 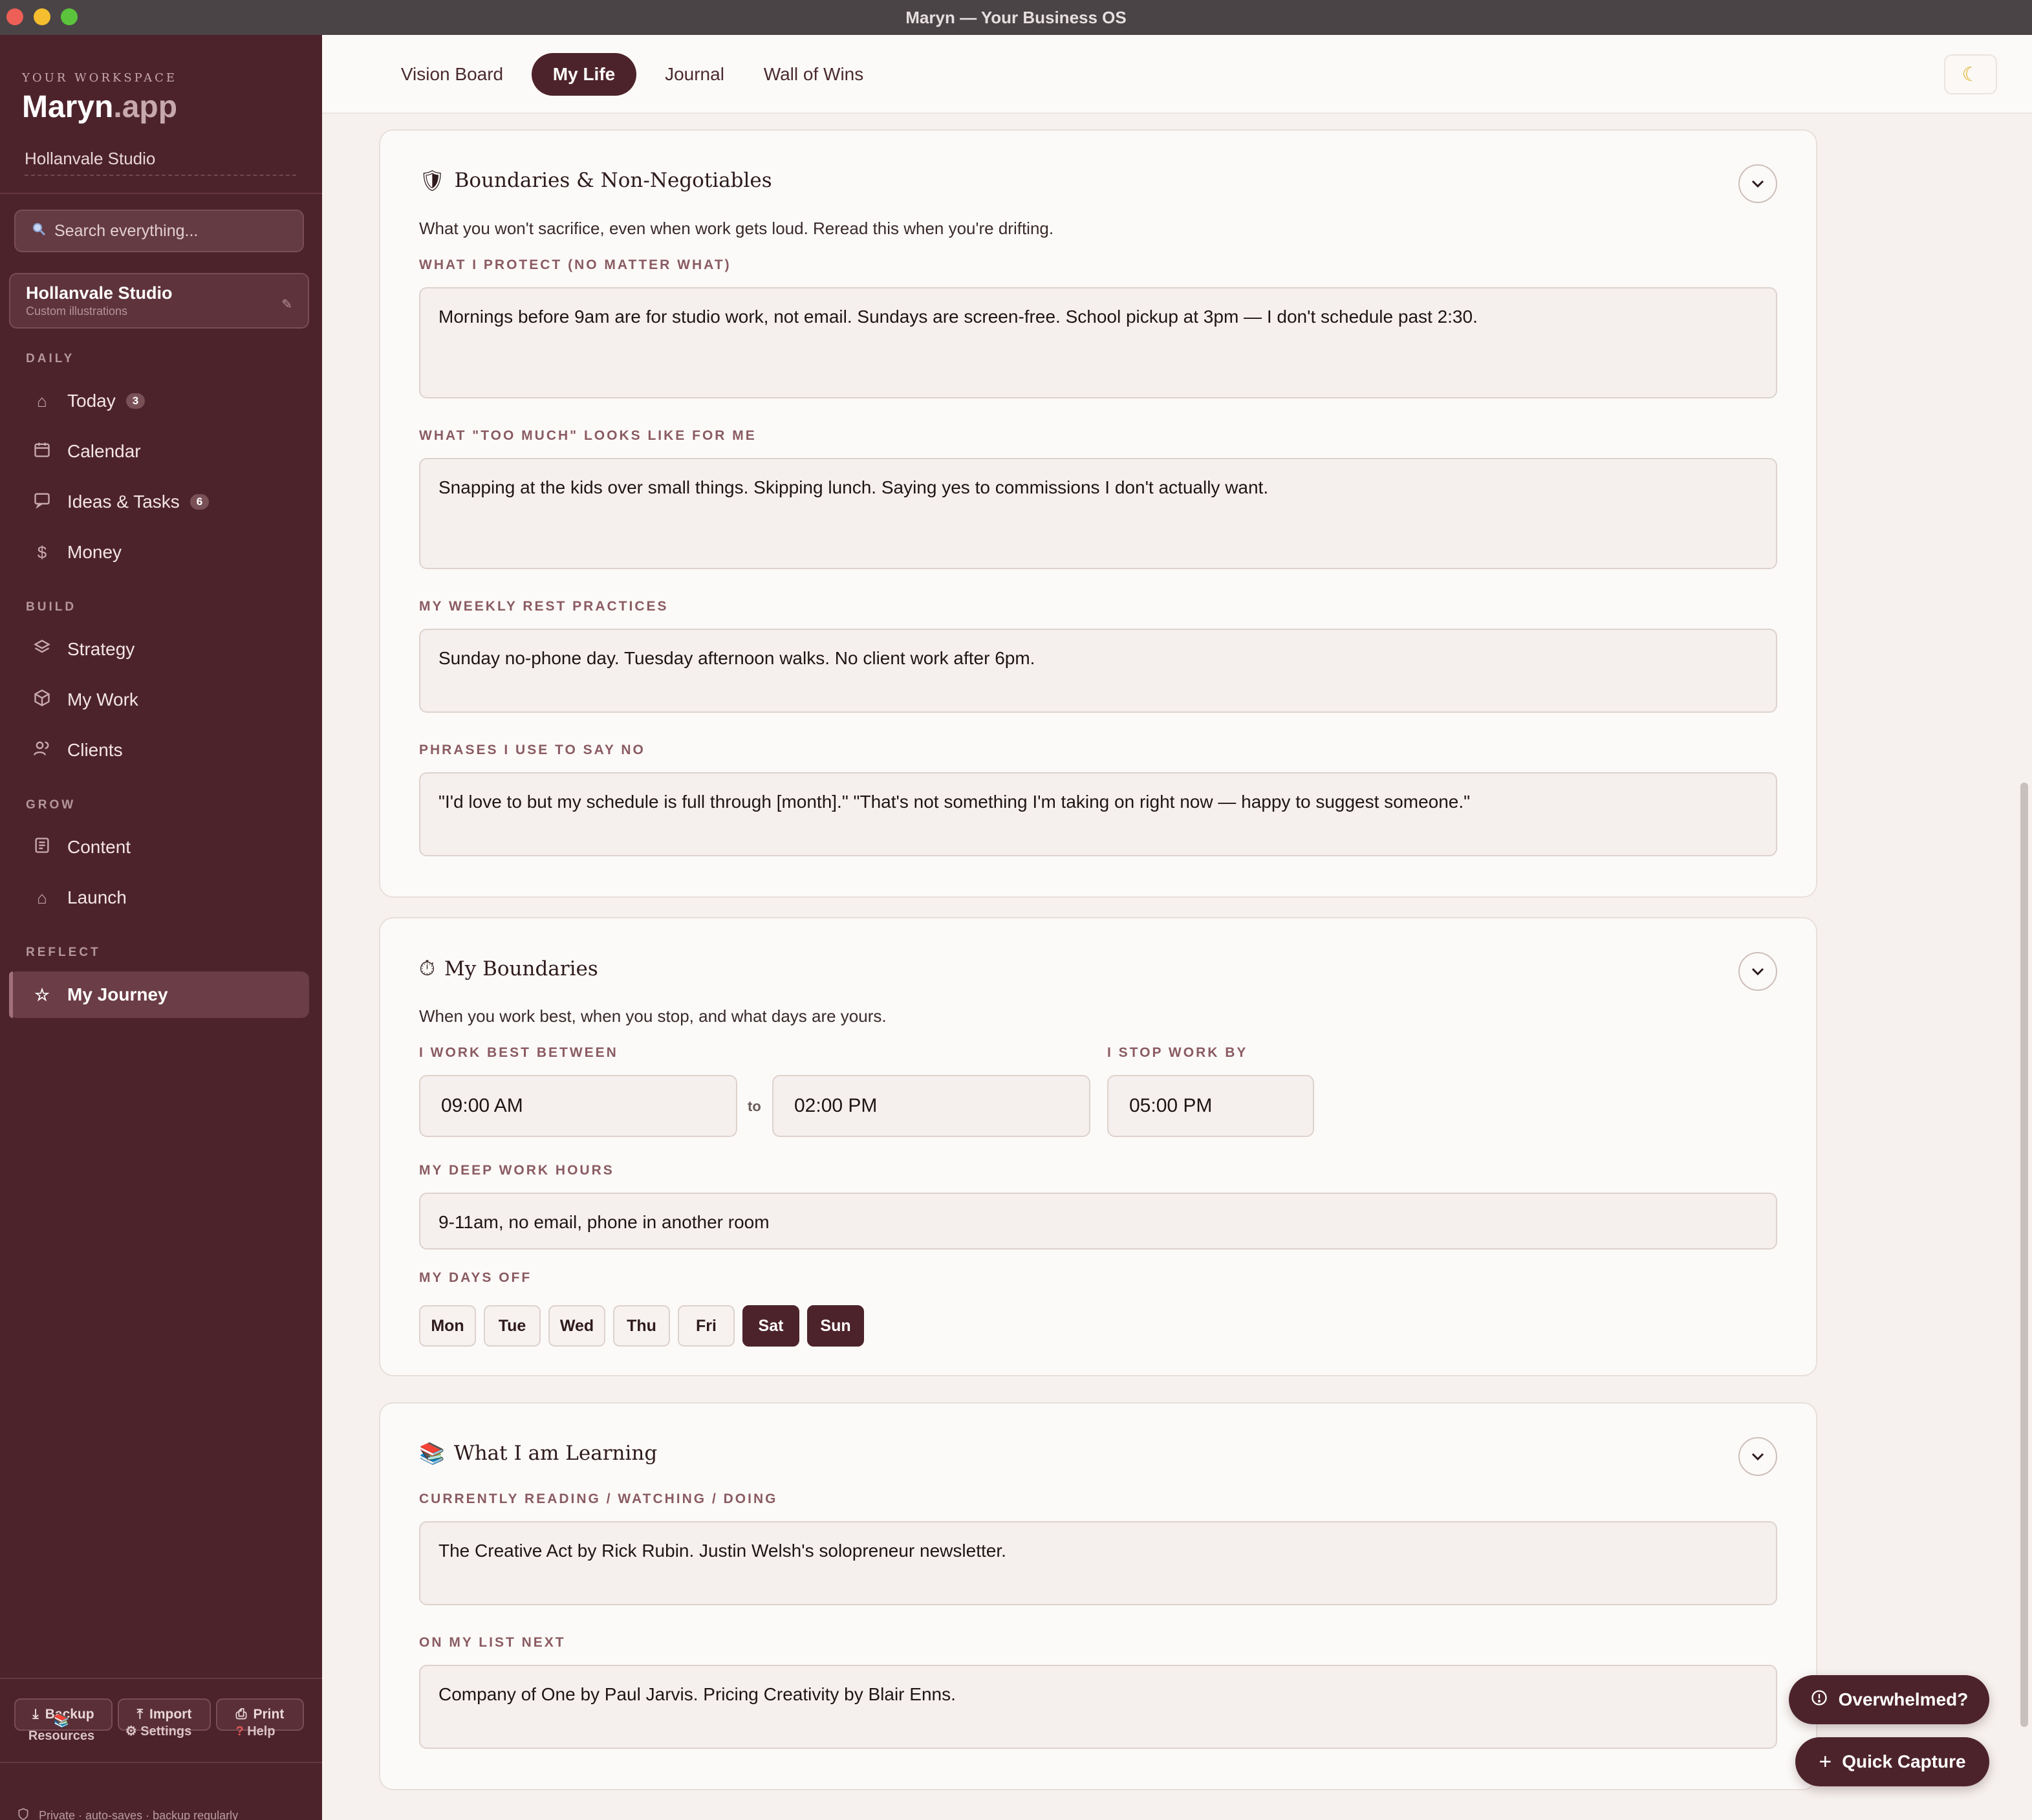 I want to click on day-toggle-tue: Tue, so click(x=512, y=1326).